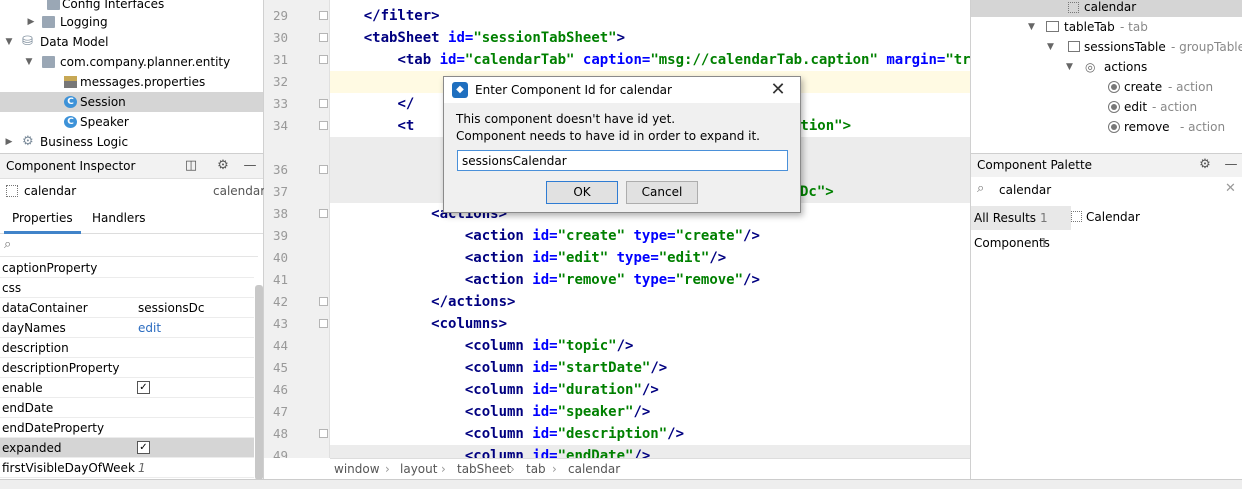 This screenshot has height=489, width=1242. I want to click on line-number: 33, so click(280, 103).